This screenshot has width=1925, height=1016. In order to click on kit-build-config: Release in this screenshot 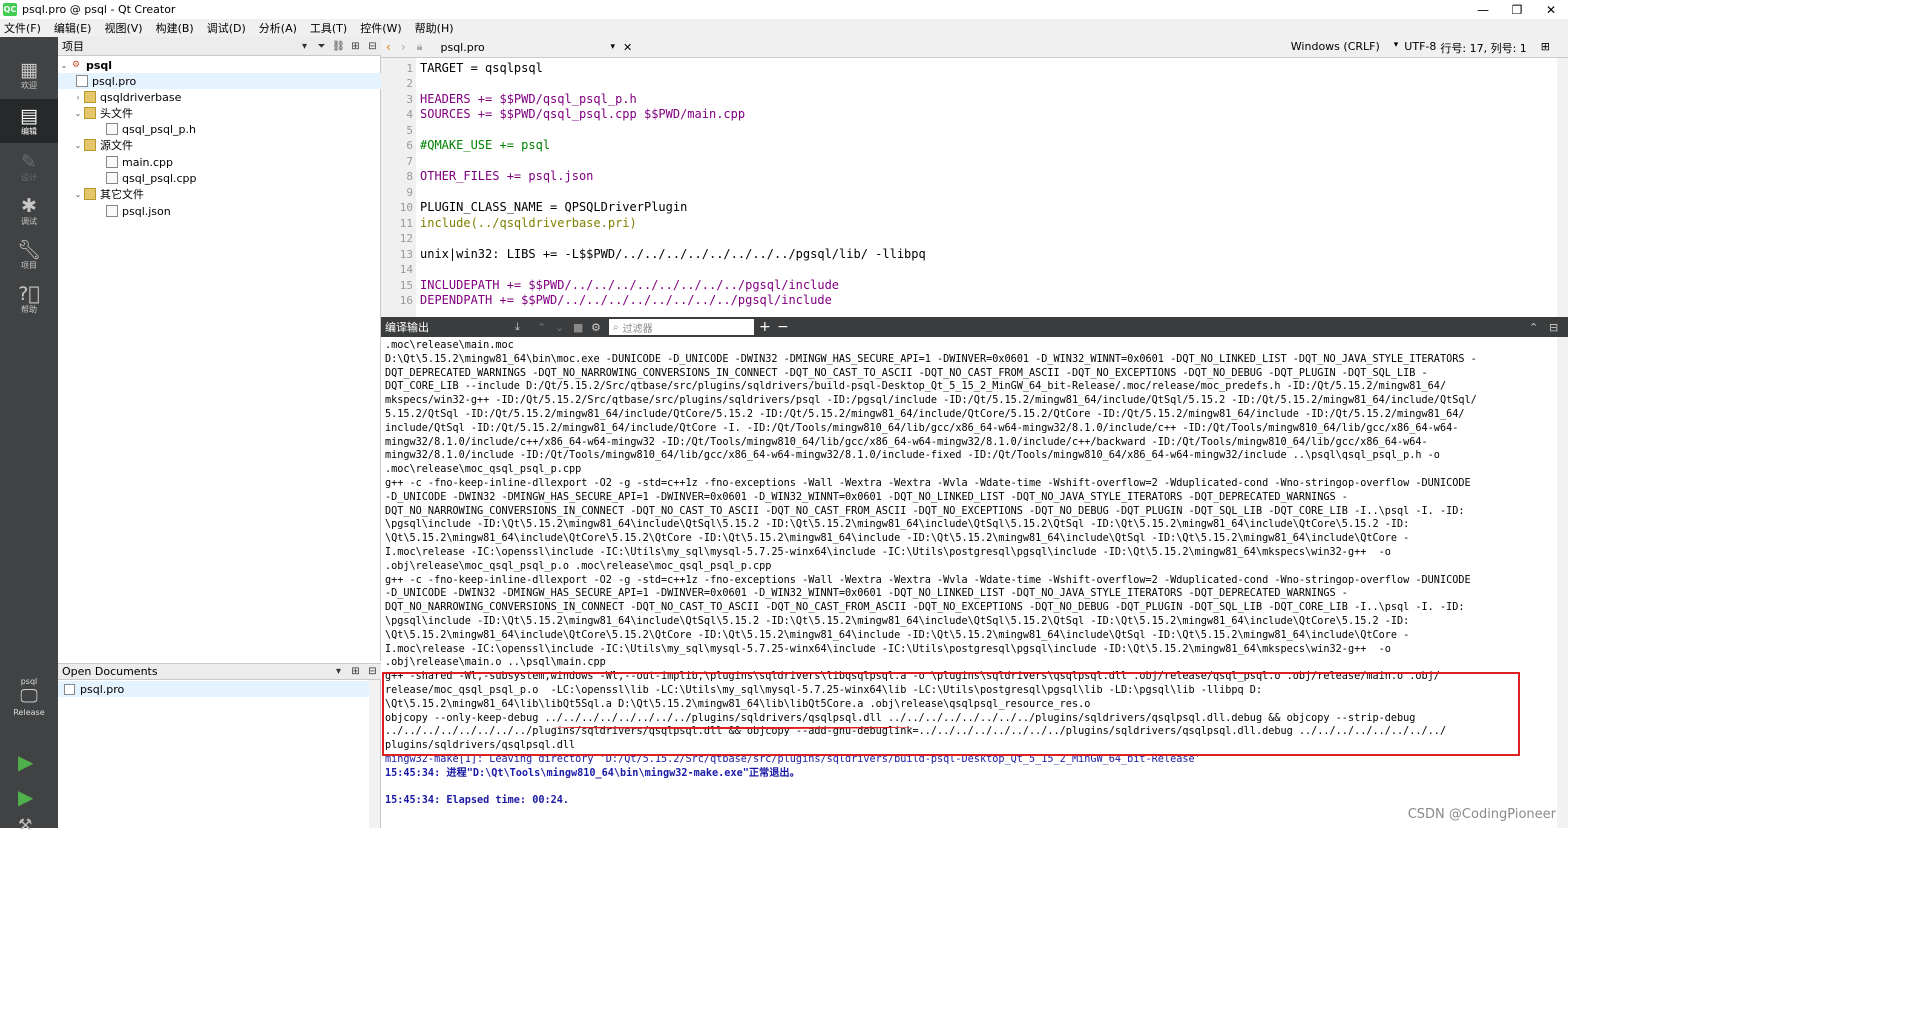, I will do `click(29, 712)`.